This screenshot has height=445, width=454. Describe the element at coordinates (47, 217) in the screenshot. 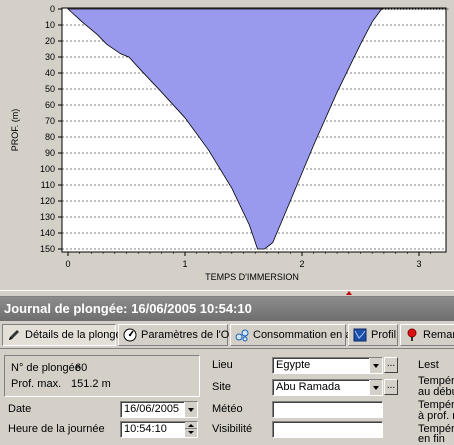

I see `y-tick-label: 130` at that location.